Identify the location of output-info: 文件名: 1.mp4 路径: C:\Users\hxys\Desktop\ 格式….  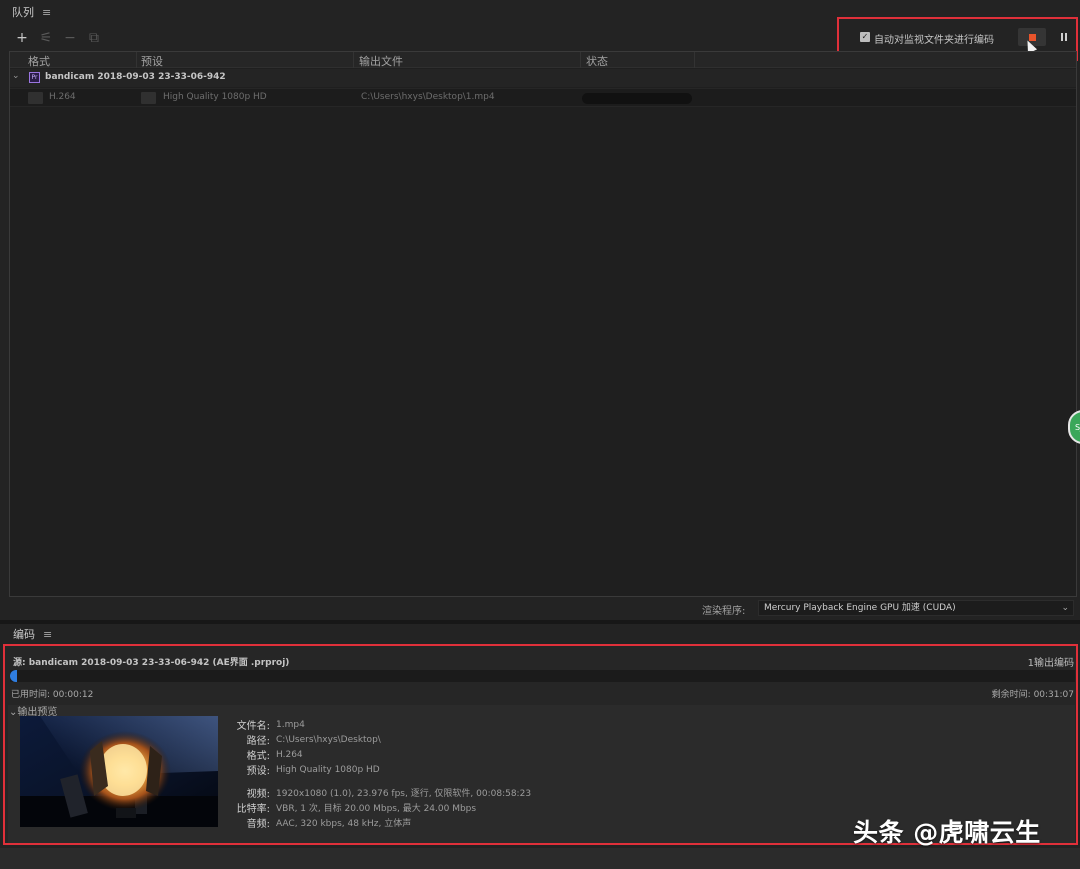
(473, 774).